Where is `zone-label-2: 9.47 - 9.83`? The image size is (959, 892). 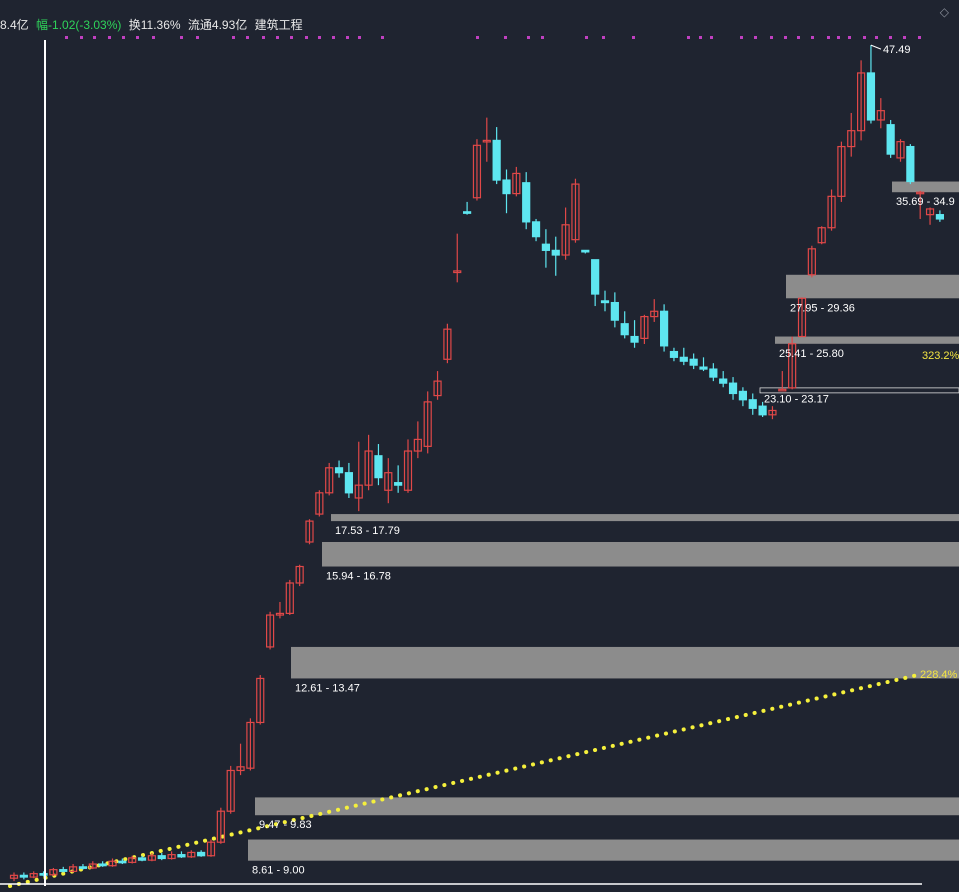
zone-label-2: 9.47 - 9.83 is located at coordinates (285, 825).